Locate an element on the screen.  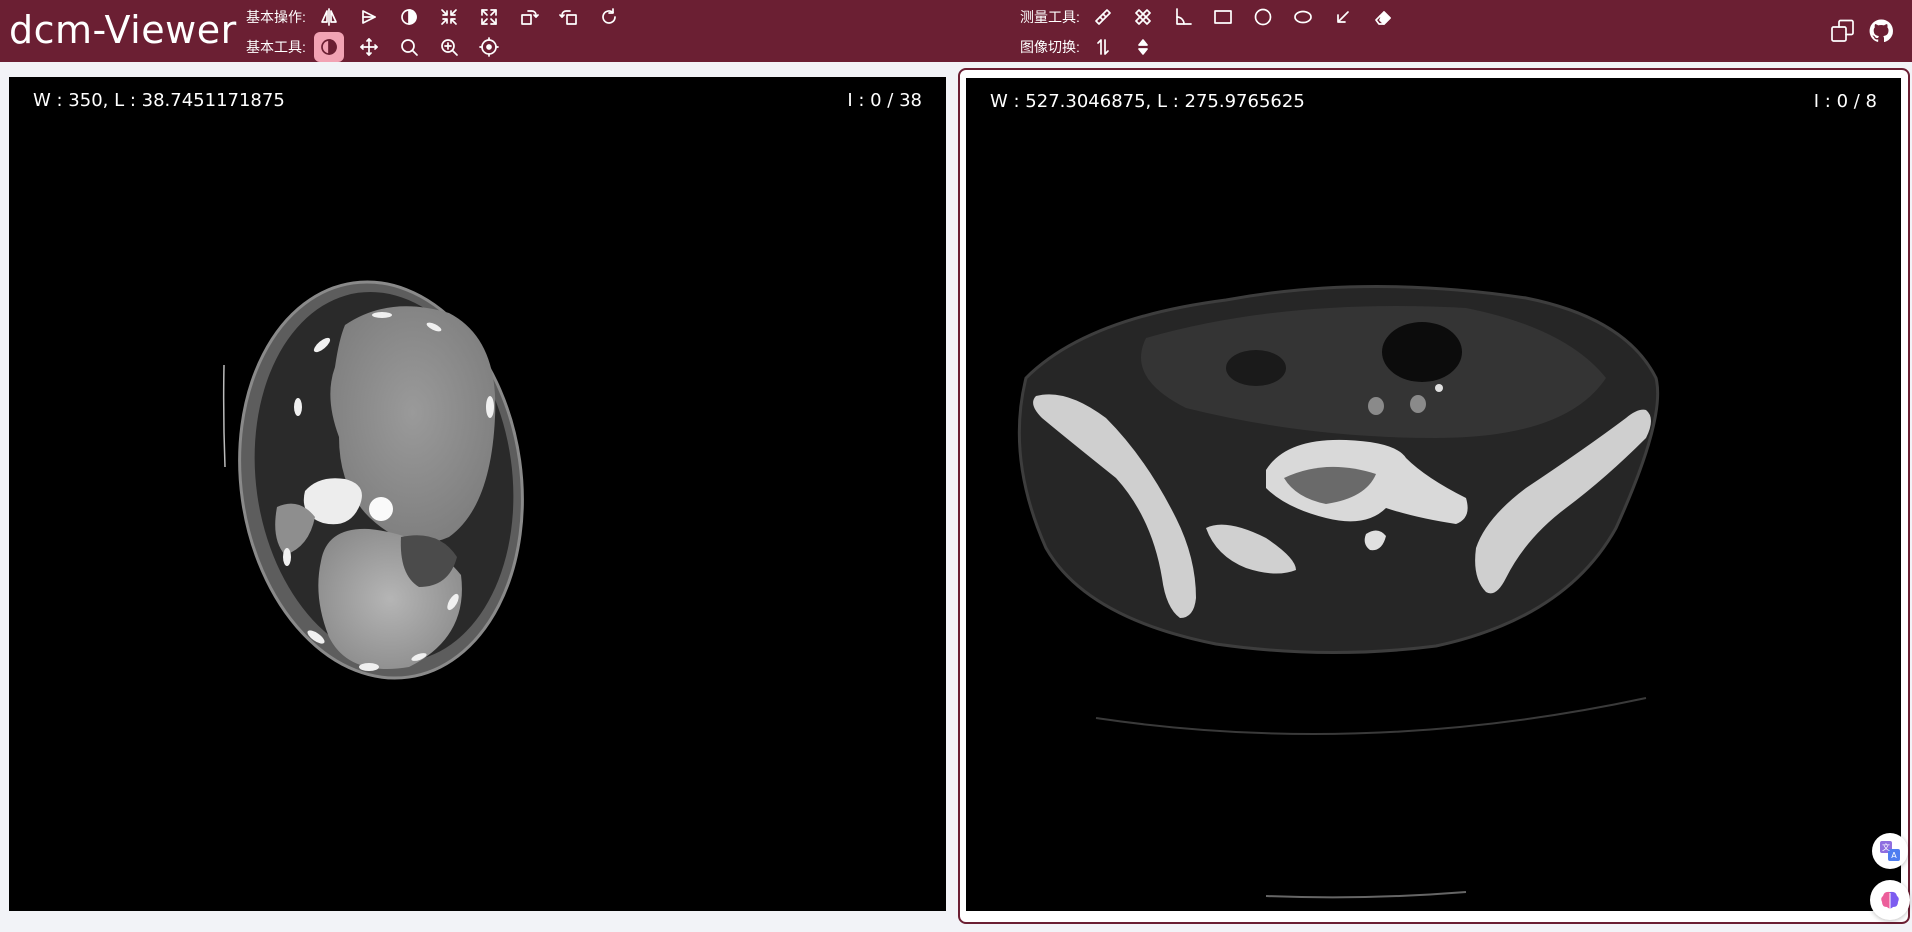
svg-text: A is located at coordinates (1894, 855).